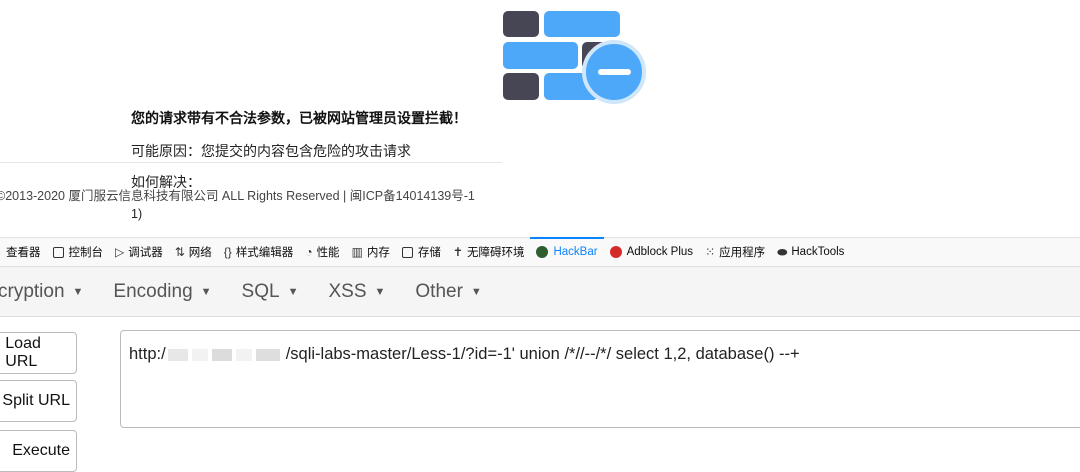  Describe the element at coordinates (200, 252) in the screenshot. I see `tab-label: 网络` at that location.